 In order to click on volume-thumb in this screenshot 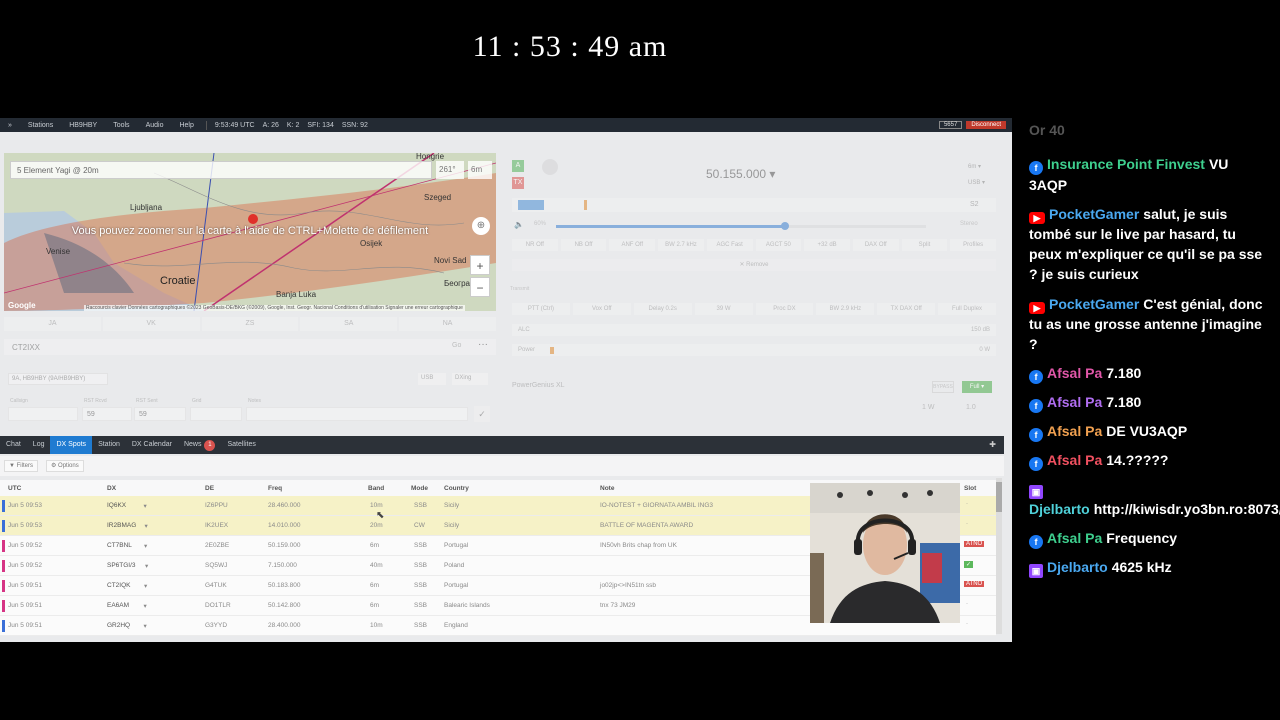, I will do `click(785, 226)`.